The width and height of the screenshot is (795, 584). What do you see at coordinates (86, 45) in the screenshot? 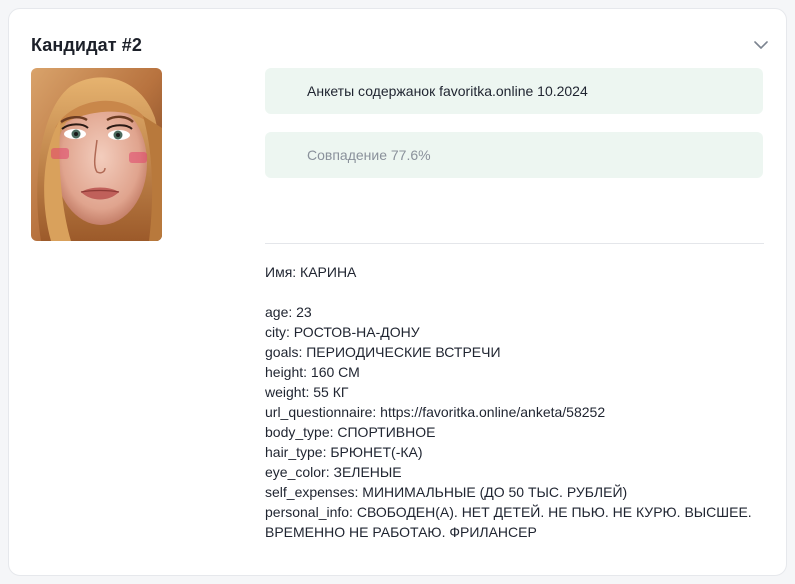
I see `candidate-title: Кандидат #2` at bounding box center [86, 45].